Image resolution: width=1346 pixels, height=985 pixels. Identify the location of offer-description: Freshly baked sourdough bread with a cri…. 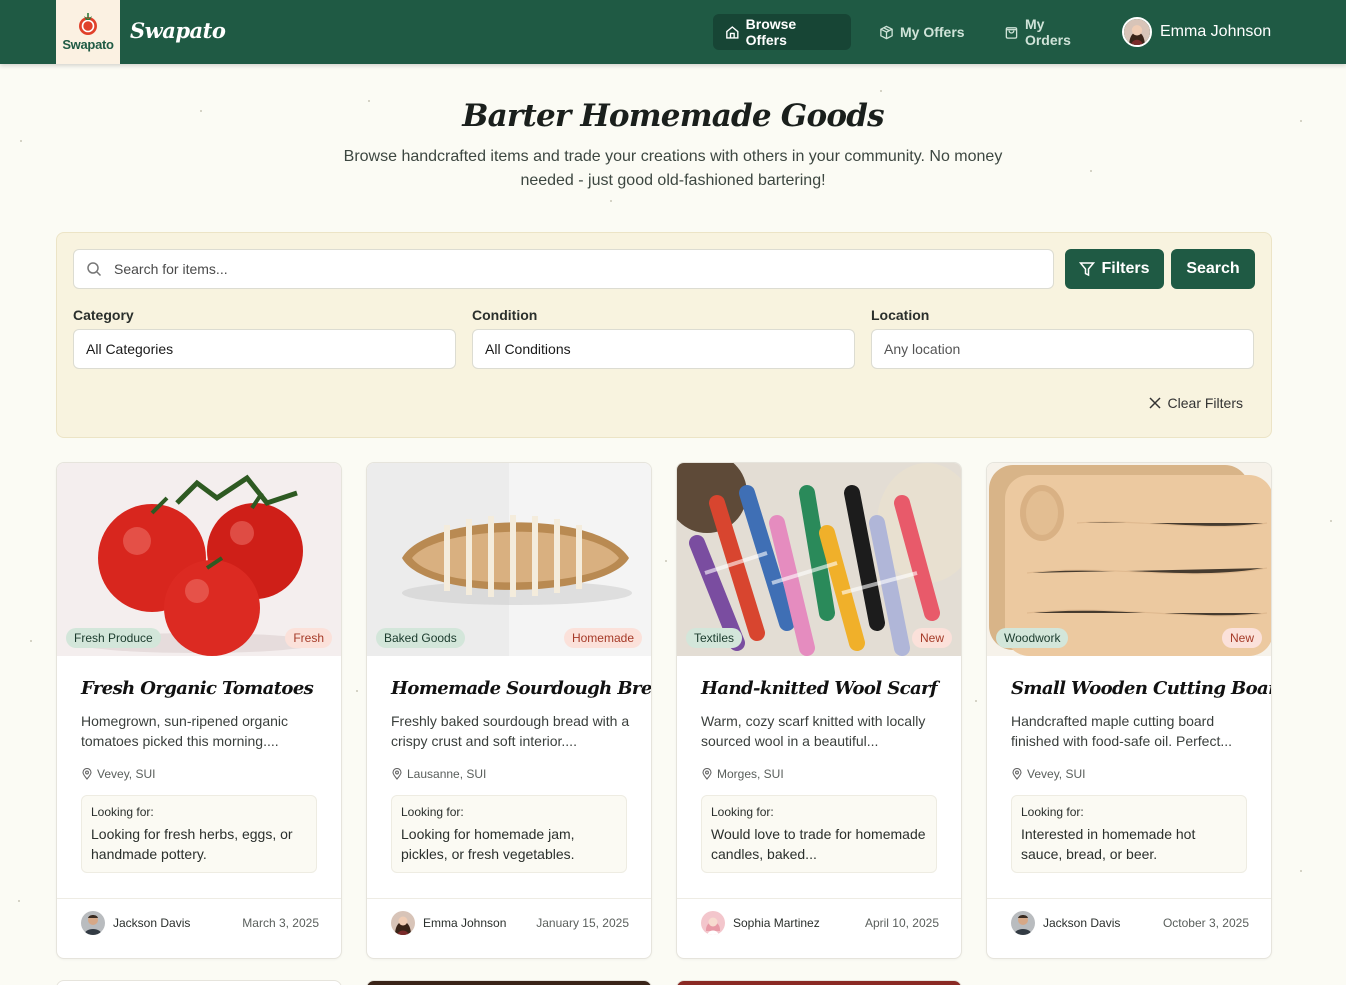
(510, 731).